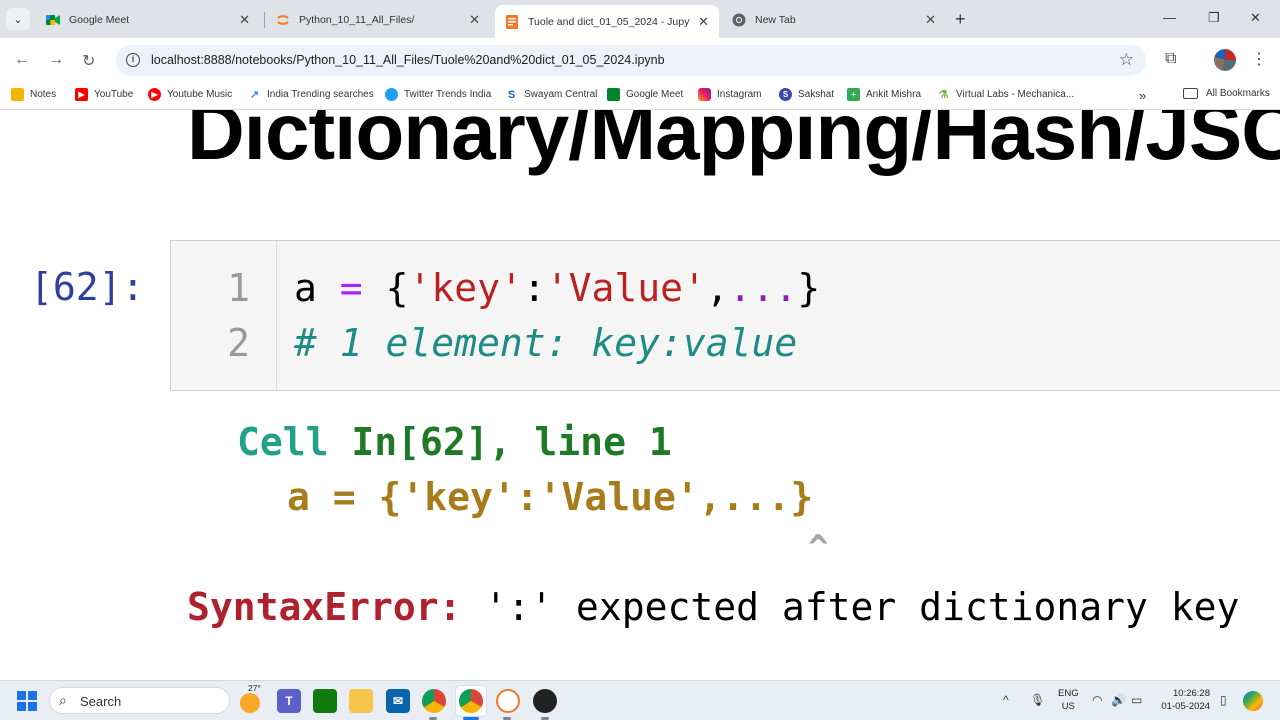 The image size is (1280, 720). What do you see at coordinates (81, 94) in the screenshot?
I see `youtube-icon: ▶` at bounding box center [81, 94].